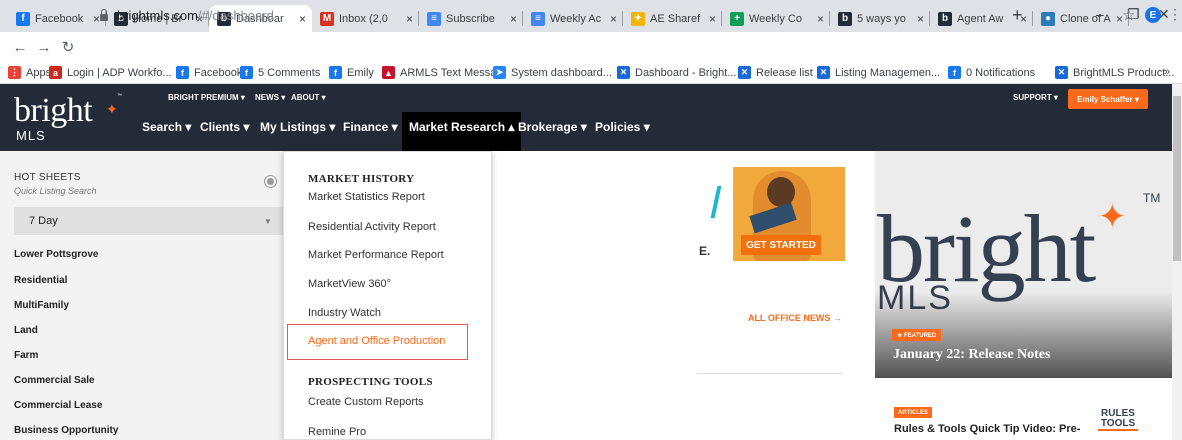  Describe the element at coordinates (1035, 97) in the screenshot. I see `nav-support: SUPPORT ▾` at that location.